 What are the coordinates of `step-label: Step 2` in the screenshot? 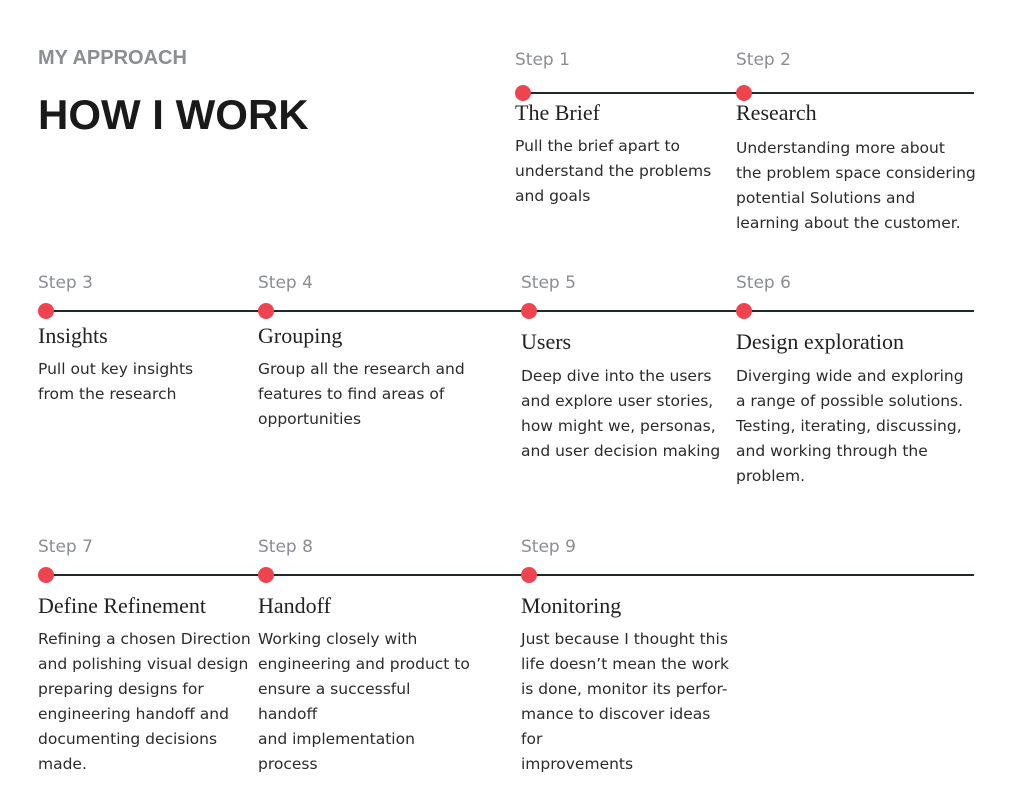 It's located at (763, 60).